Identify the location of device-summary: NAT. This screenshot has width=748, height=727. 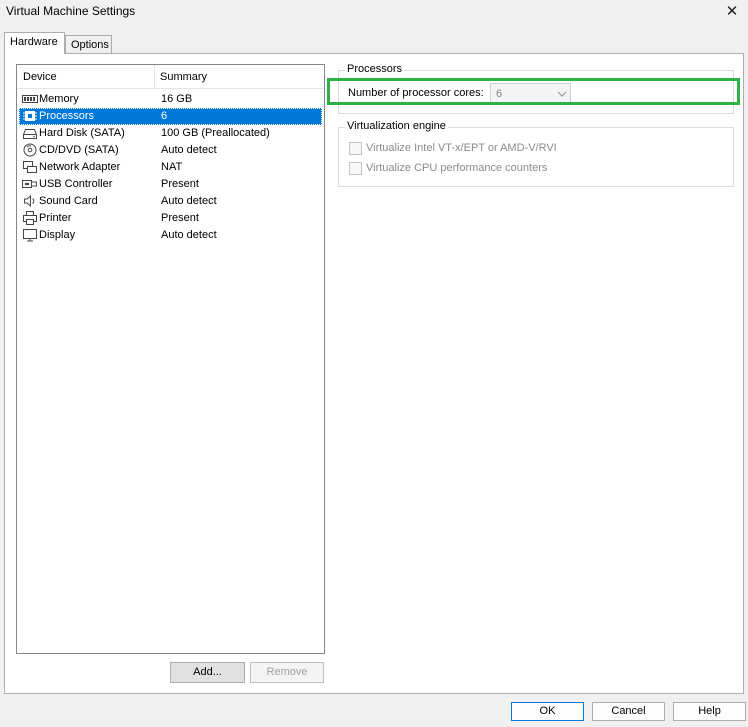
(172, 167).